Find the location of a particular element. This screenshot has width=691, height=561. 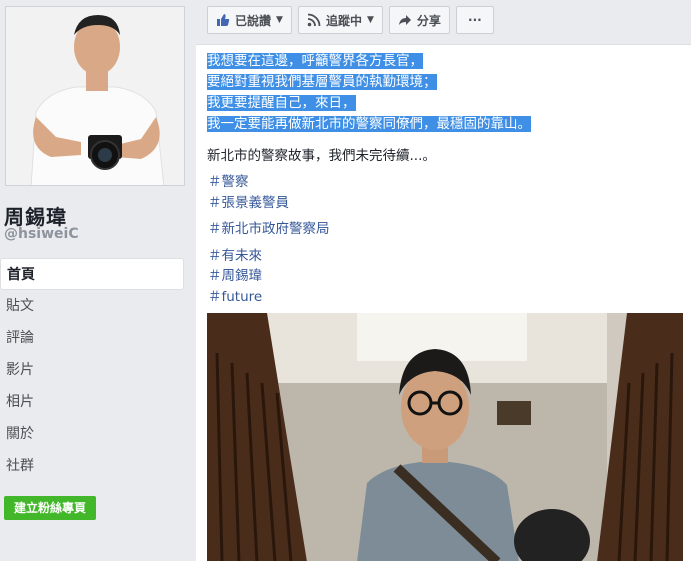

highlighted-line: 我想要在這邊，呼籲警界各方長官， is located at coordinates (315, 61).